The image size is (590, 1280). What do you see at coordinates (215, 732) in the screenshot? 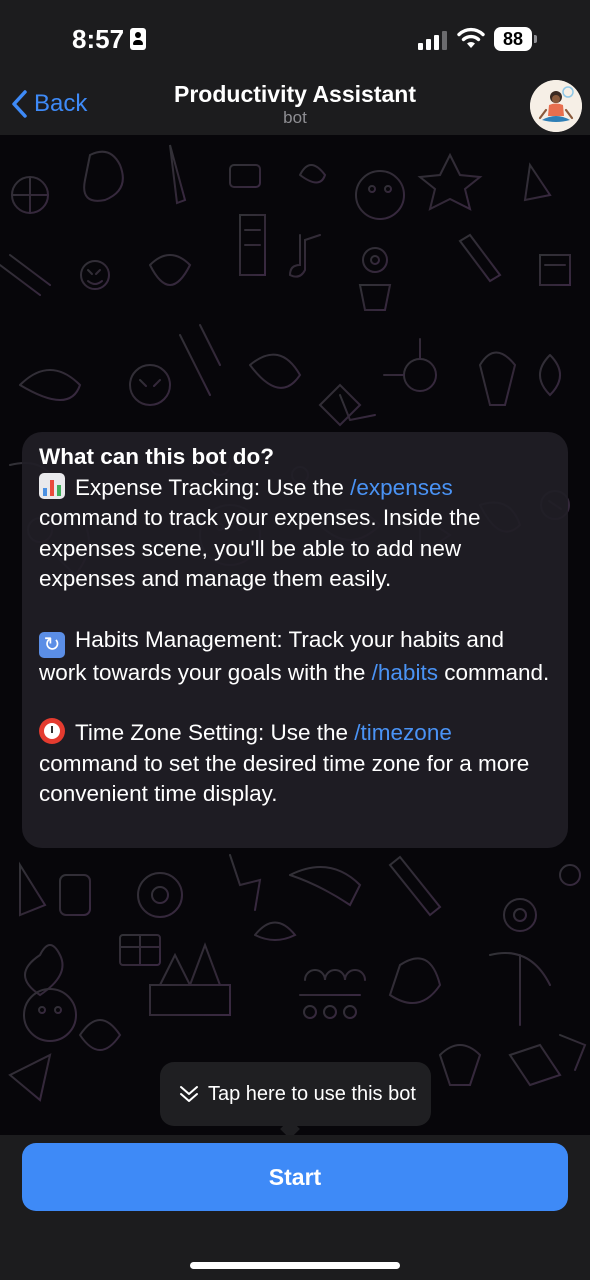
I see `feature-3-lead: Time Zone Setting: Use the` at bounding box center [215, 732].